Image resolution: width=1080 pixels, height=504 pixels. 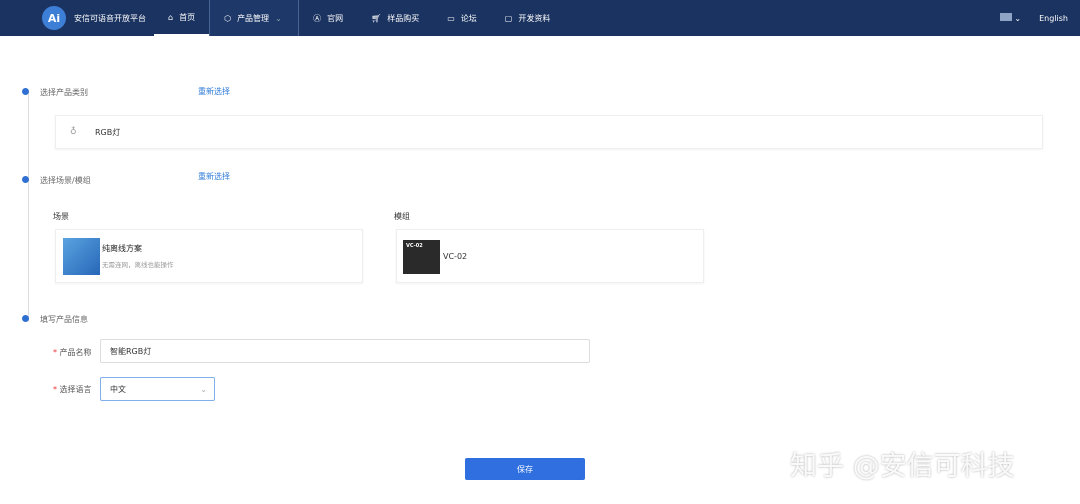 What do you see at coordinates (345, 351) in the screenshot?
I see `product-name-input: 智能RGB灯` at bounding box center [345, 351].